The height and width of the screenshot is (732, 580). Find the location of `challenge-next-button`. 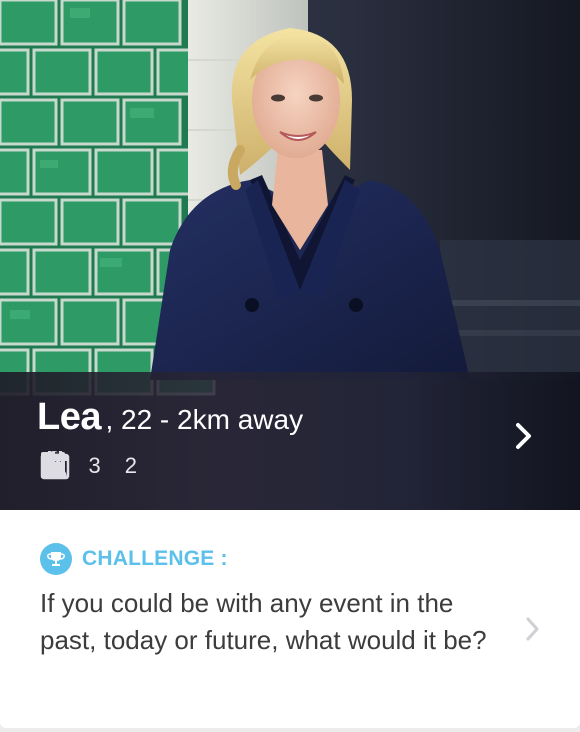

challenge-next-button is located at coordinates (533, 629).